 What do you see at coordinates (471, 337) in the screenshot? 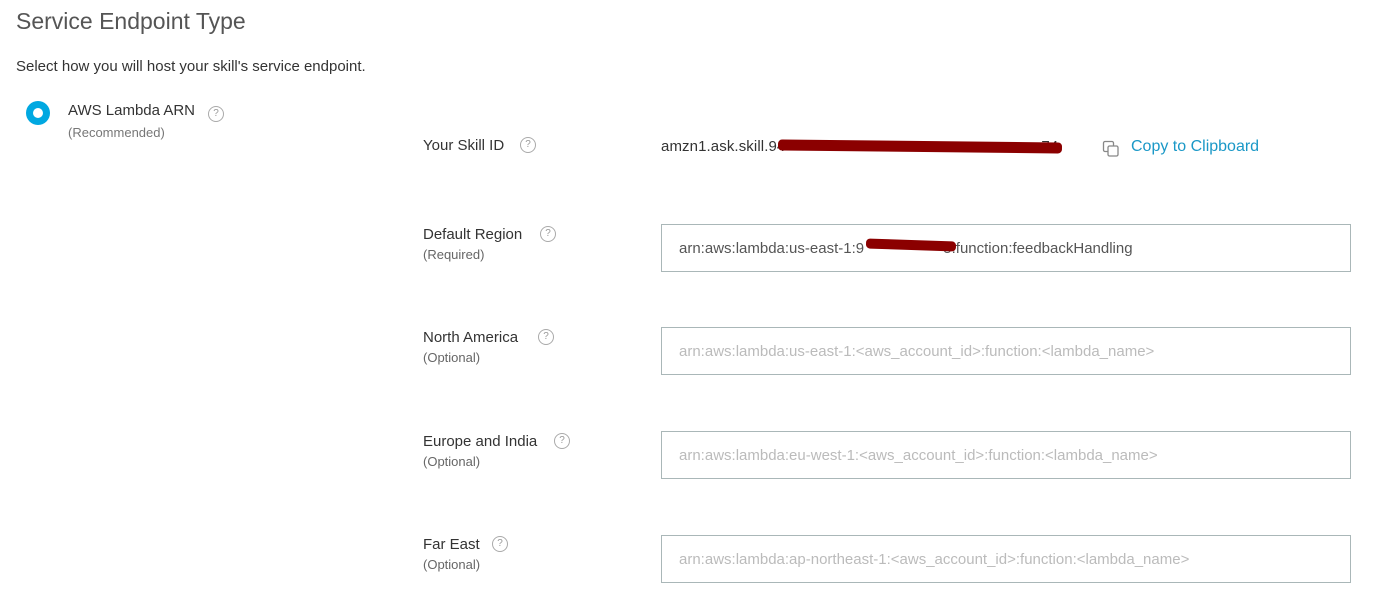
I see `north-america-label: North America` at bounding box center [471, 337].